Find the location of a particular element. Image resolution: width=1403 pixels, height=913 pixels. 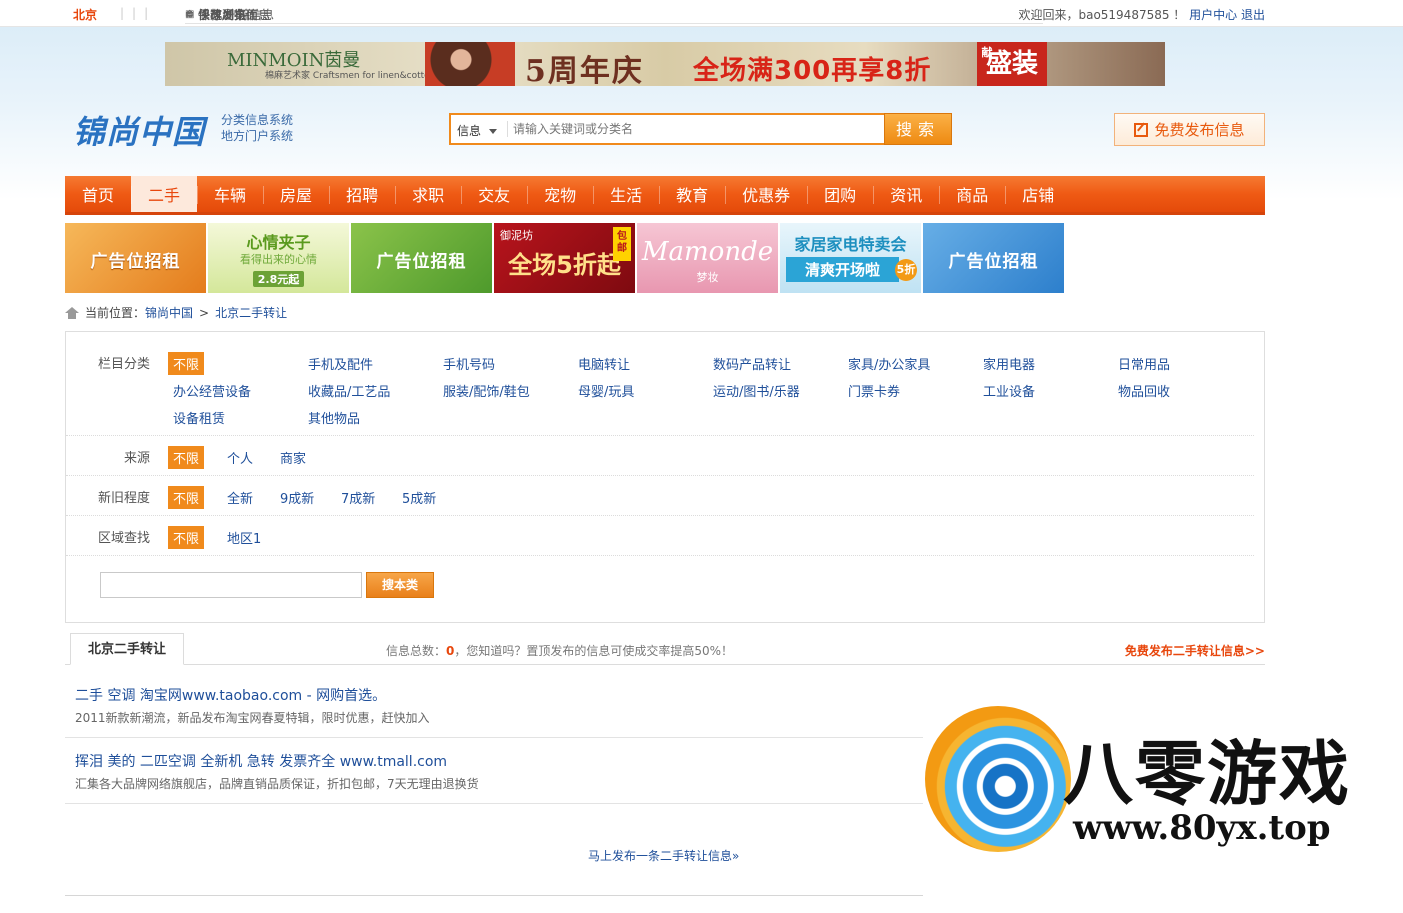

nav-item-groupbuy: 团购 is located at coordinates (840, 194).